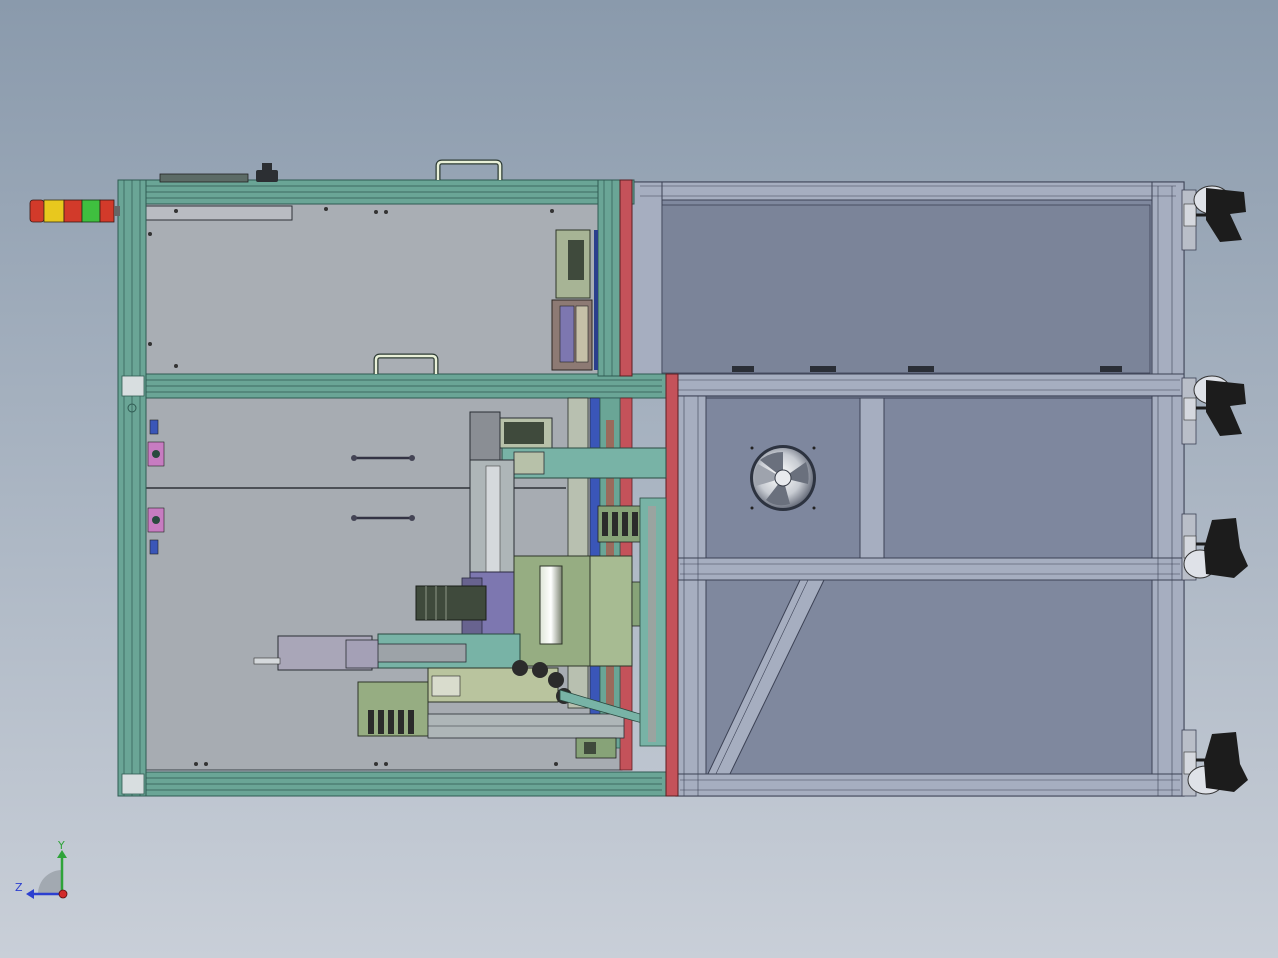 Image resolution: width=1278 pixels, height=958 pixels. Describe the element at coordinates (19, 887) in the screenshot. I see `triad-z-label: Z` at that location.